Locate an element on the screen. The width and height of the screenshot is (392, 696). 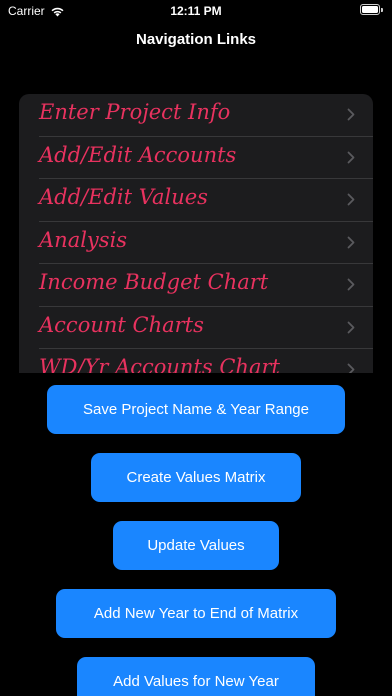
list-item-account-charts: Account Charts is located at coordinates (206, 328).